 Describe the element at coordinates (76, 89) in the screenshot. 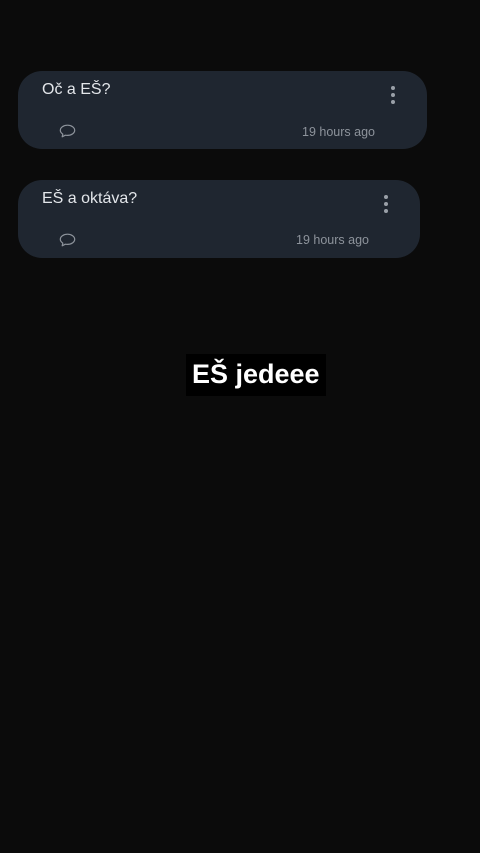

I see `post-title: Oč a EŠ?` at that location.